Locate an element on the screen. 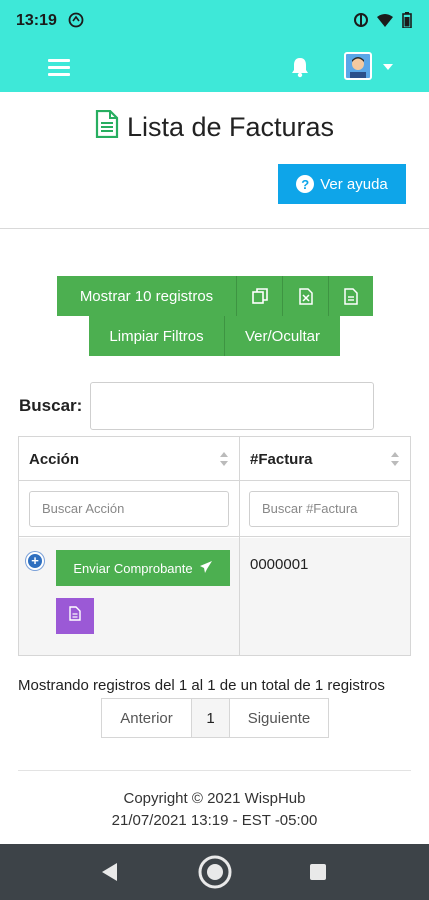 This screenshot has height=900, width=429. pdf-button is located at coordinates (351, 296).